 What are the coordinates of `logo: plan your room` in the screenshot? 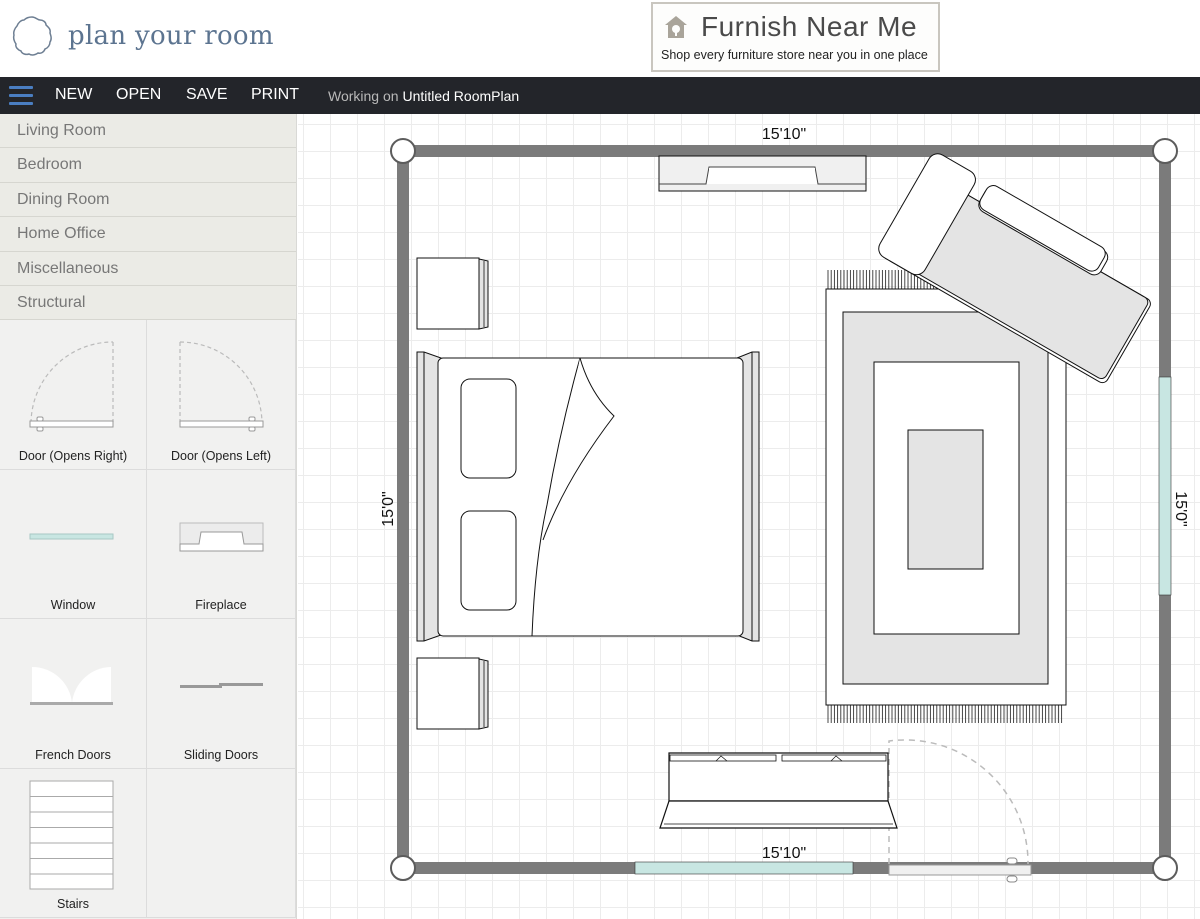 It's located at (142, 36).